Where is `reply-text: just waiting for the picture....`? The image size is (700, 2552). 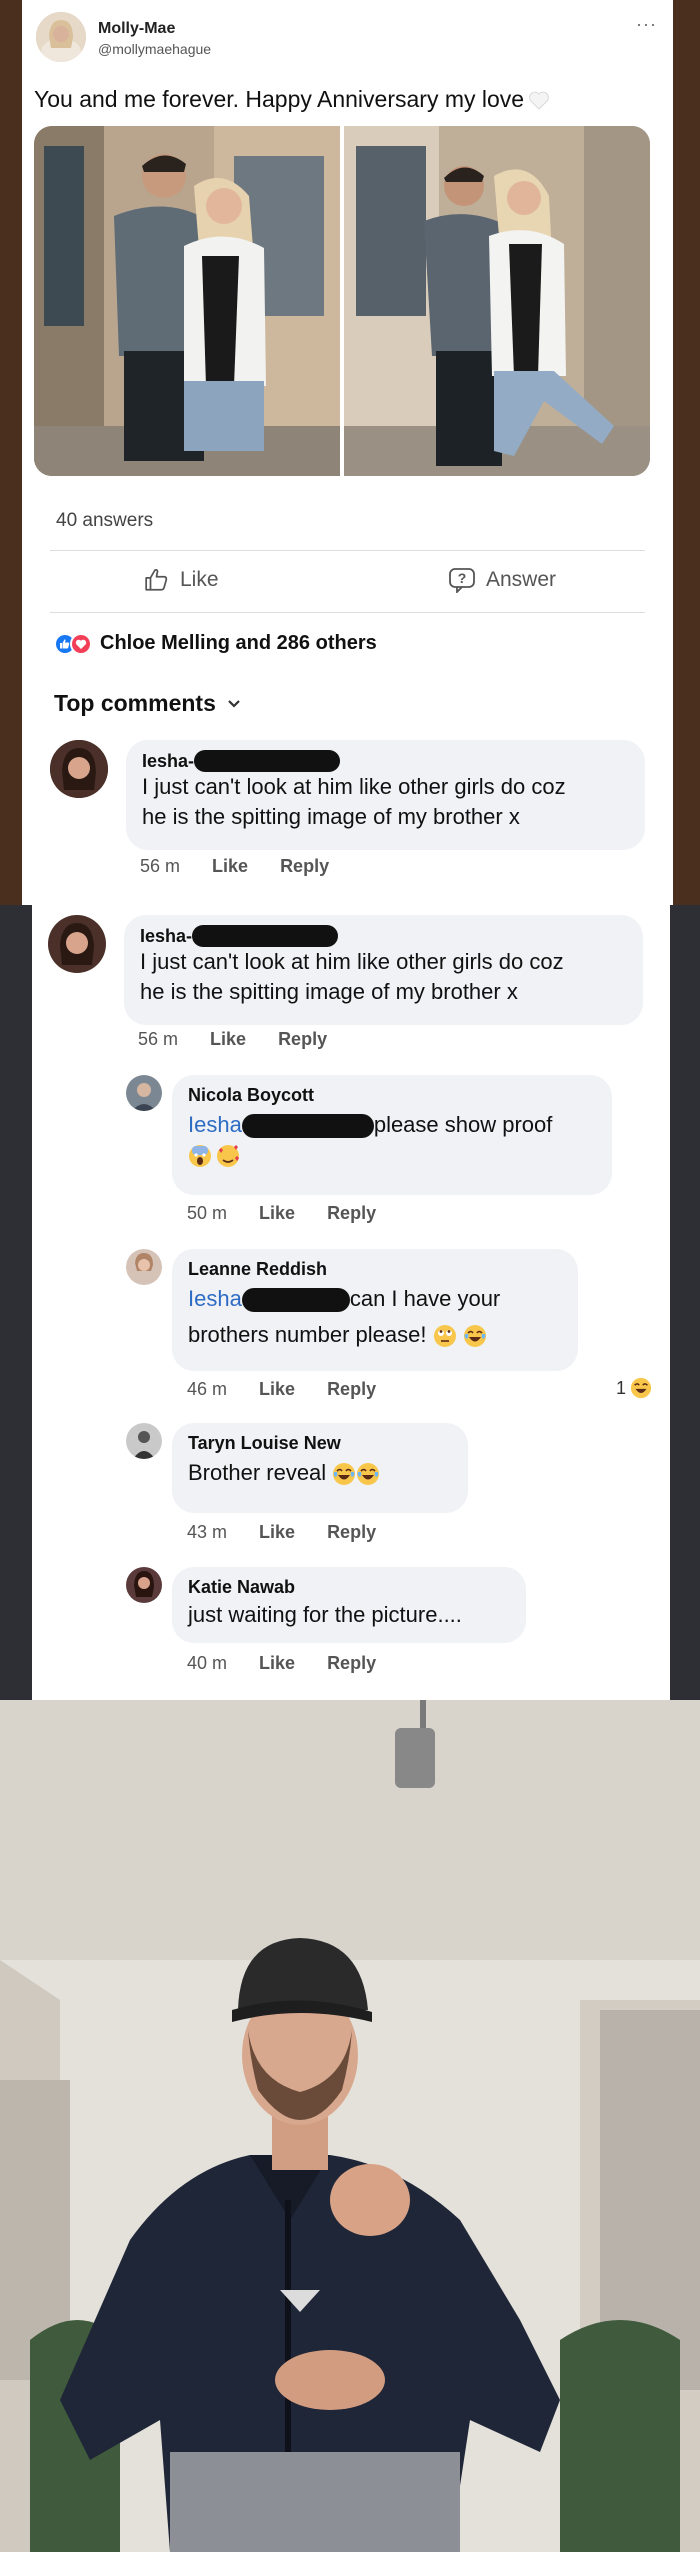
reply-text: just waiting for the picture.... is located at coordinates (325, 1614).